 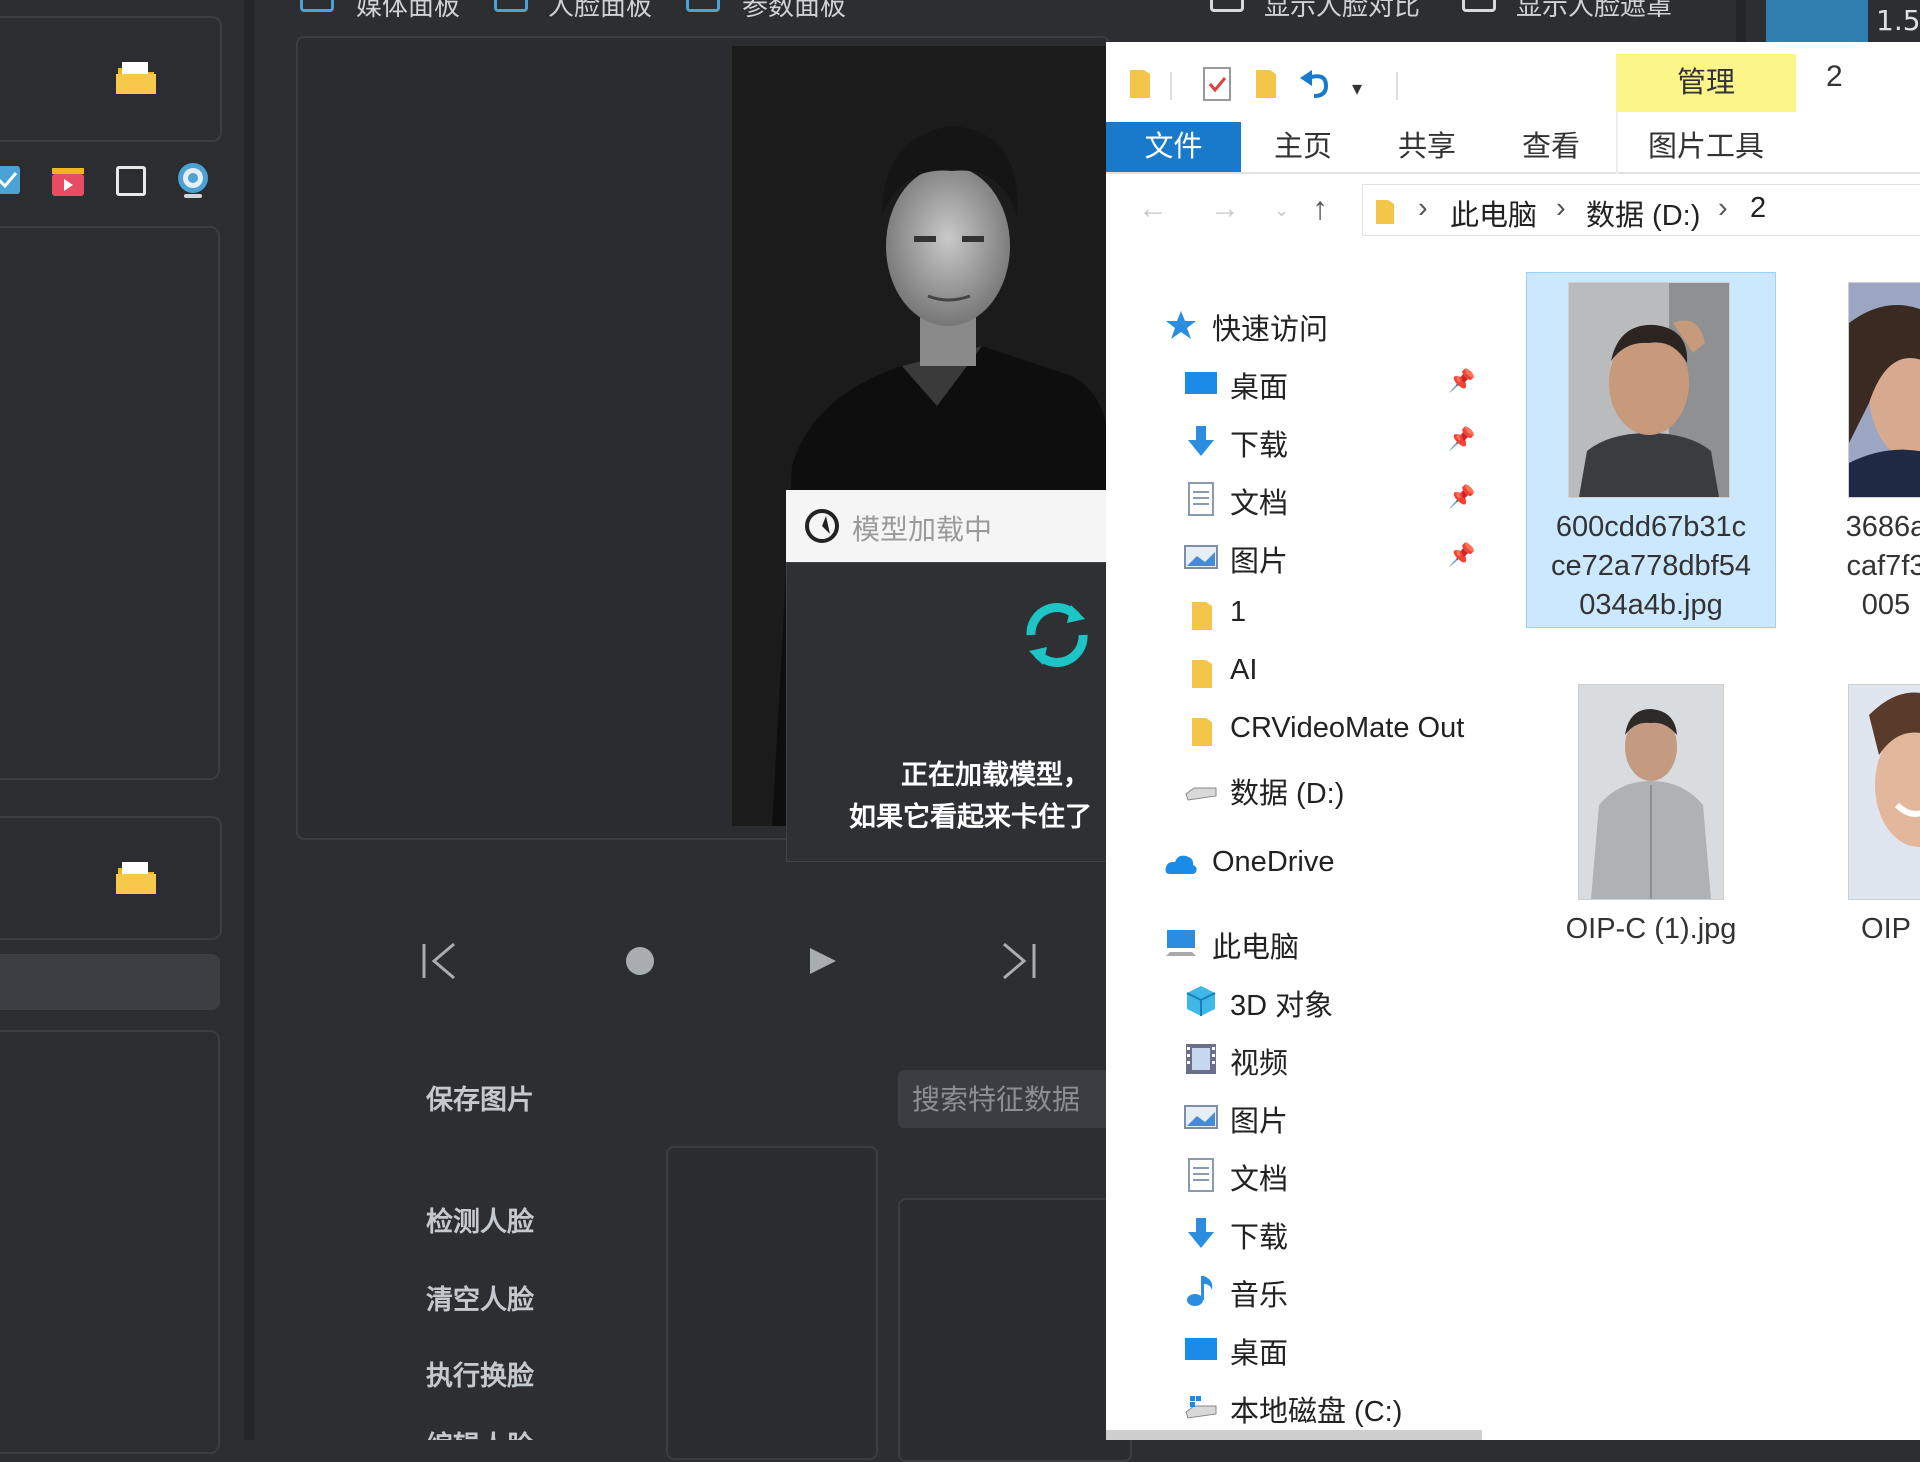 I want to click on nav-onedrive: OneDrive, so click(x=1291, y=865).